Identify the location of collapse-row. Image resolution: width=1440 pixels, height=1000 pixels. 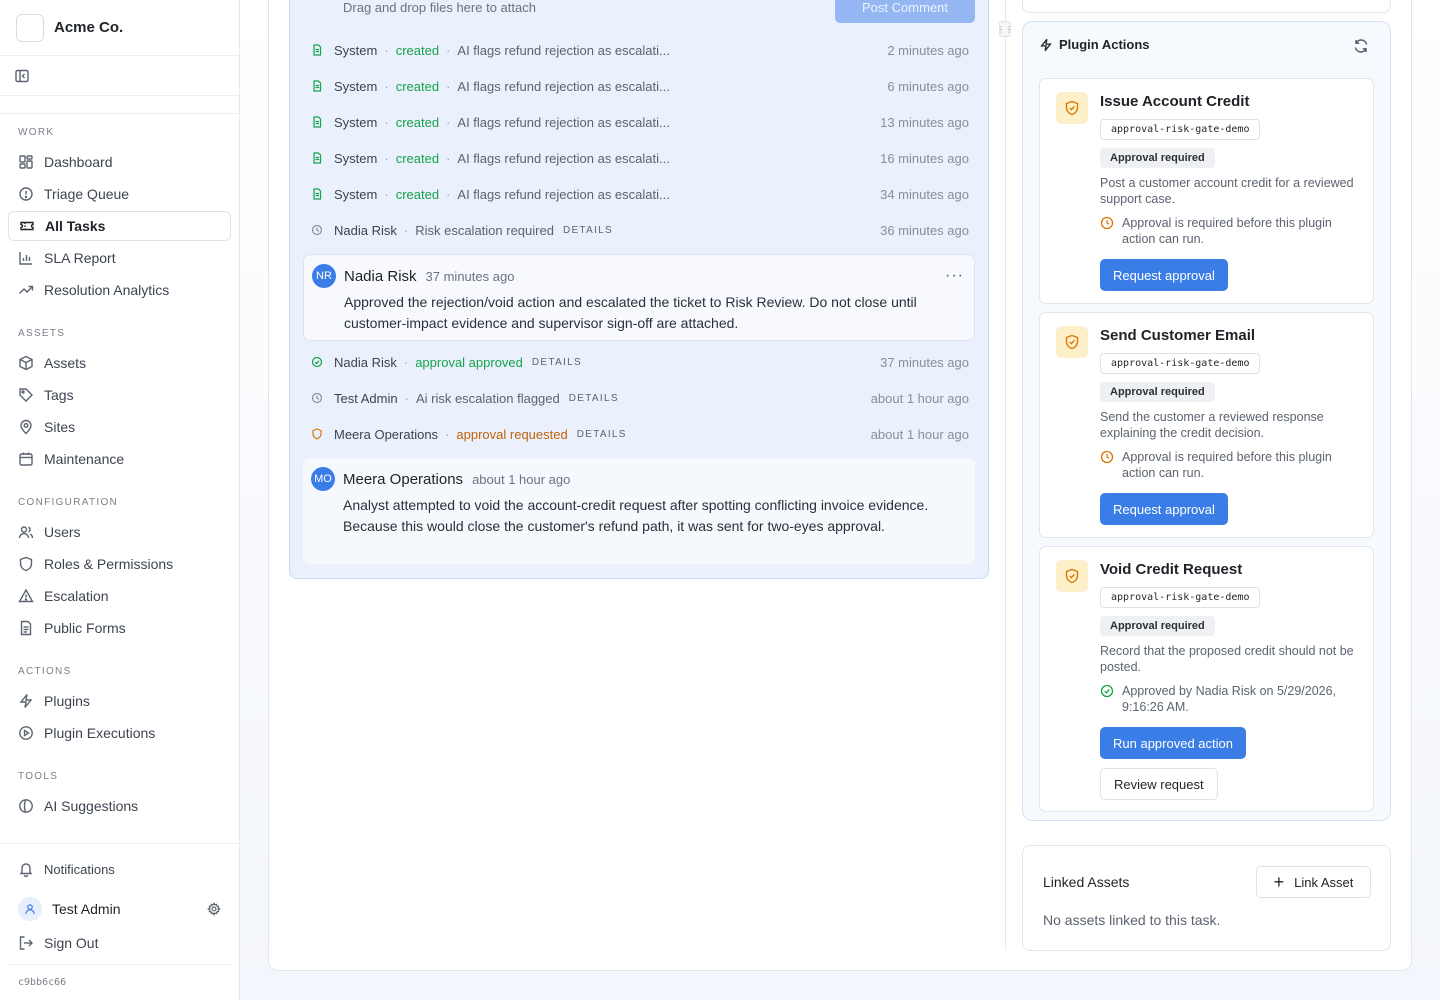
(119, 76).